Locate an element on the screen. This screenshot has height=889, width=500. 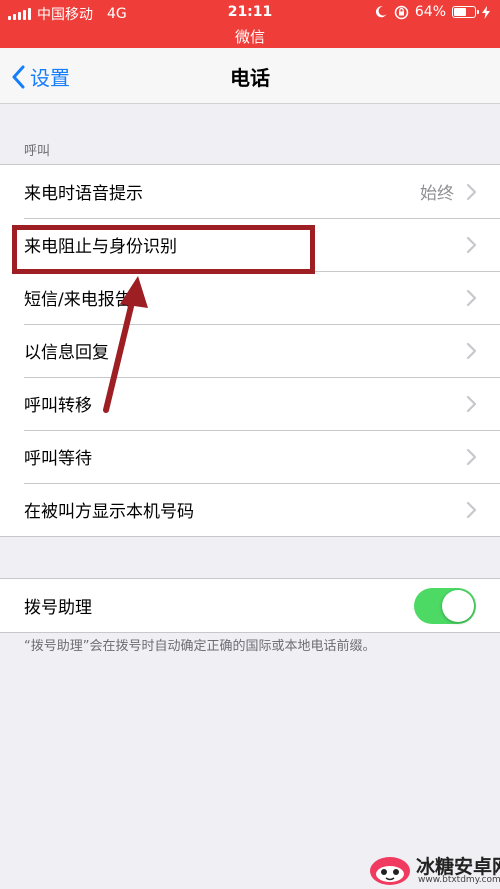
watermark-url: www.btxtdmy.com is located at coordinates (459, 880).